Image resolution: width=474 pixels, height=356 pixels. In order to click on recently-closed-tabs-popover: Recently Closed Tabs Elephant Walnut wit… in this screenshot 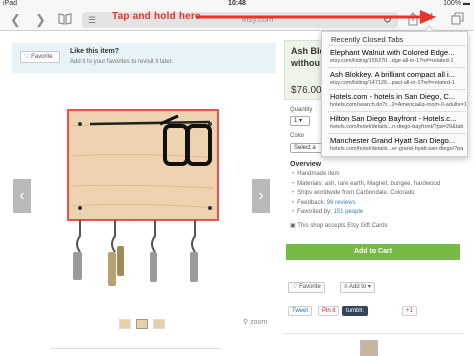, I will do `click(394, 94)`.